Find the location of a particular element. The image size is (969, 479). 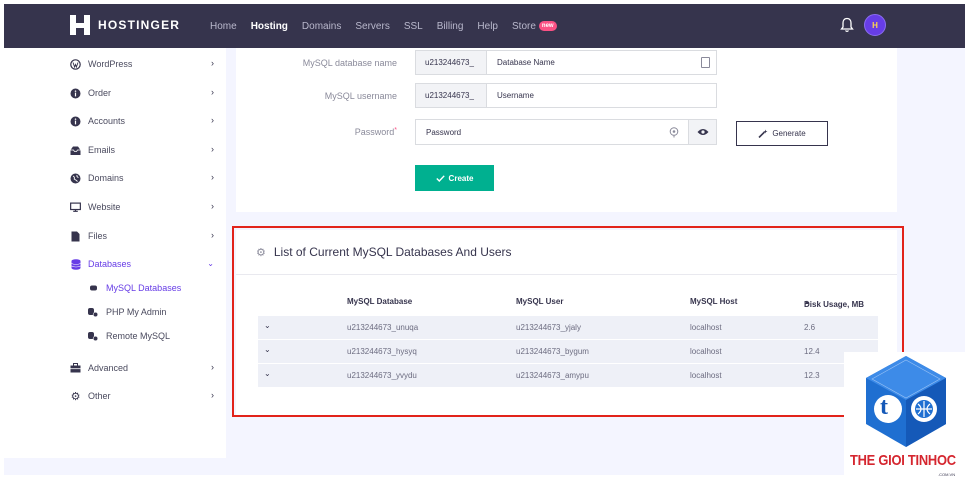

logo-letter: t is located at coordinates (884, 407).